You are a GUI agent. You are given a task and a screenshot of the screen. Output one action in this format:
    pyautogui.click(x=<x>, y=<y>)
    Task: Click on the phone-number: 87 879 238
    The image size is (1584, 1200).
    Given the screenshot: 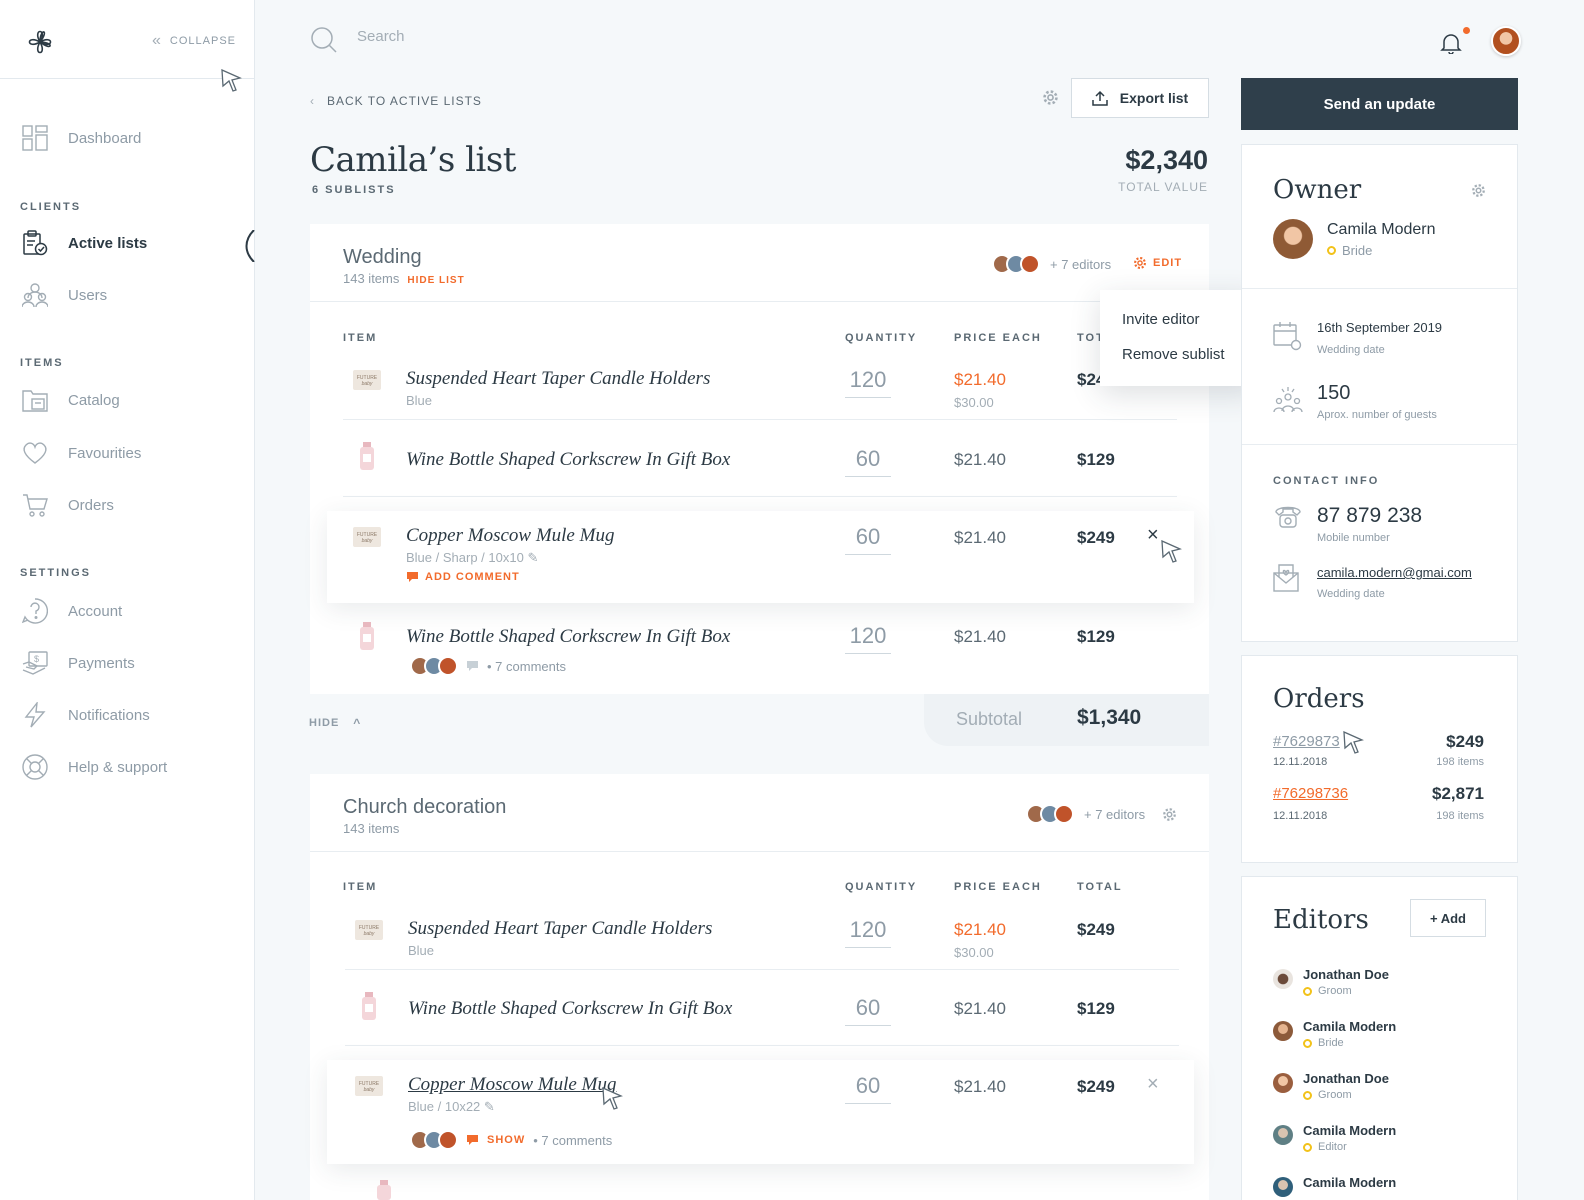 What is the action you would take?
    pyautogui.click(x=1369, y=516)
    